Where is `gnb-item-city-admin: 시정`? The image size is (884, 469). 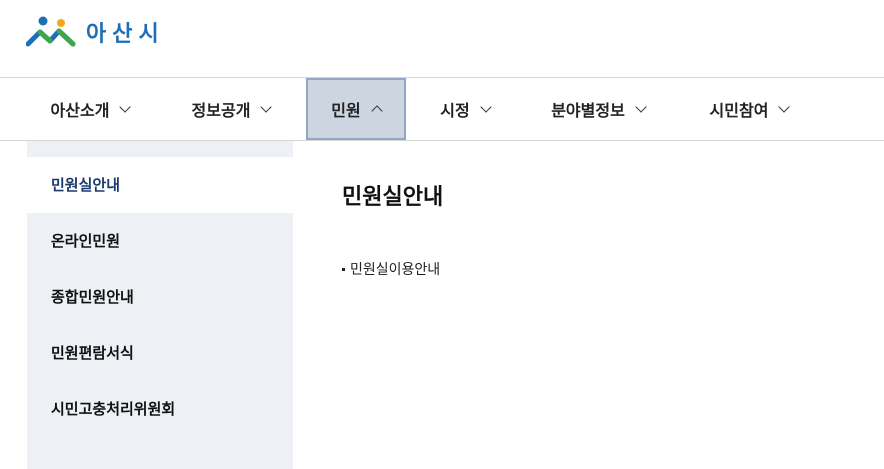 gnb-item-city-admin: 시정 is located at coordinates (465, 109).